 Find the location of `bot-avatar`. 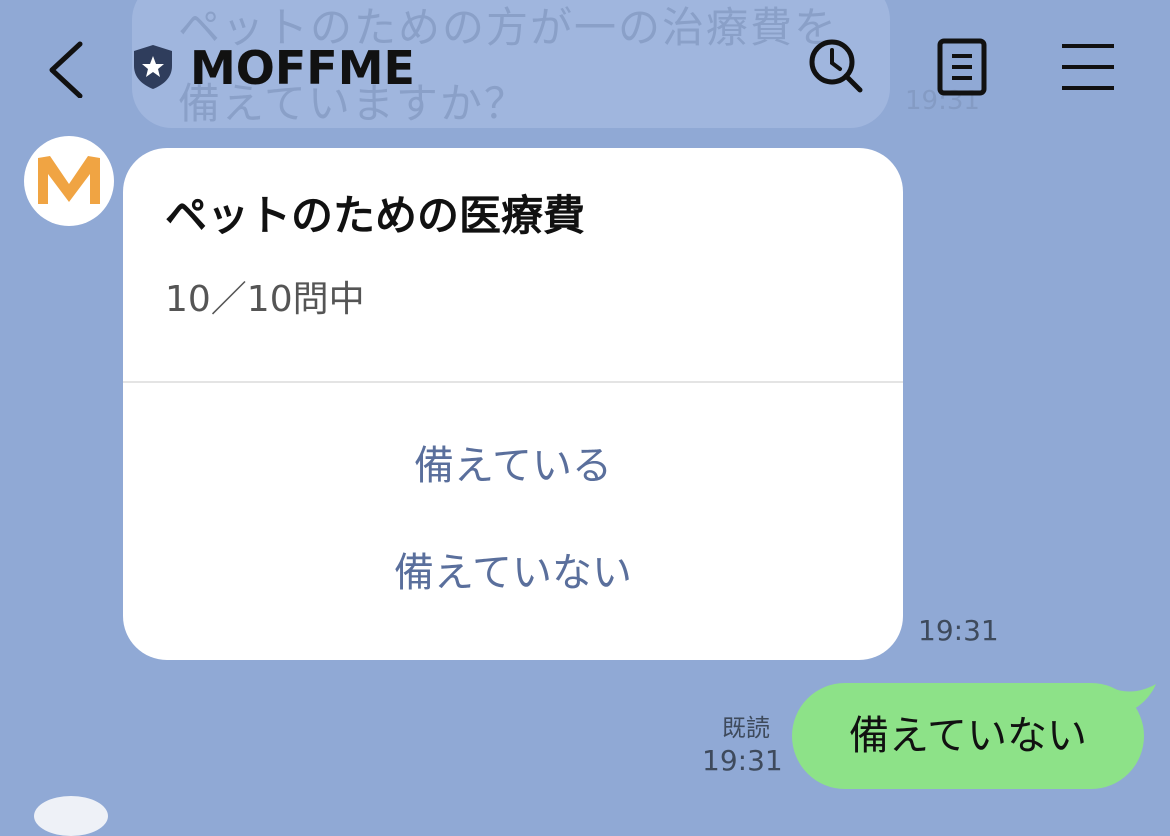

bot-avatar is located at coordinates (69, 181).